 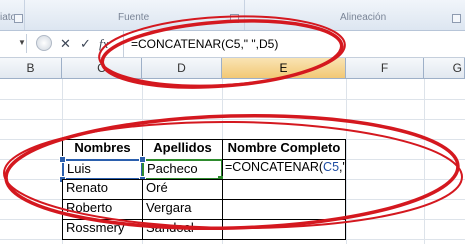 I want to click on cell-c7: Roberto, so click(x=102, y=209).